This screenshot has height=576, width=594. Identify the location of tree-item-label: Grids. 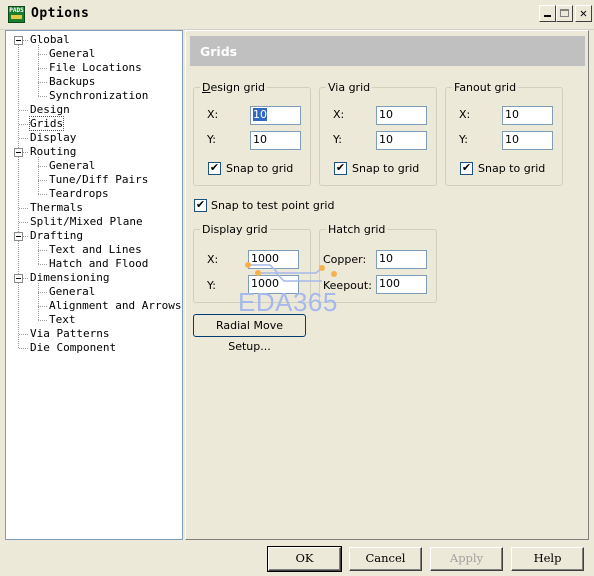
(46, 123).